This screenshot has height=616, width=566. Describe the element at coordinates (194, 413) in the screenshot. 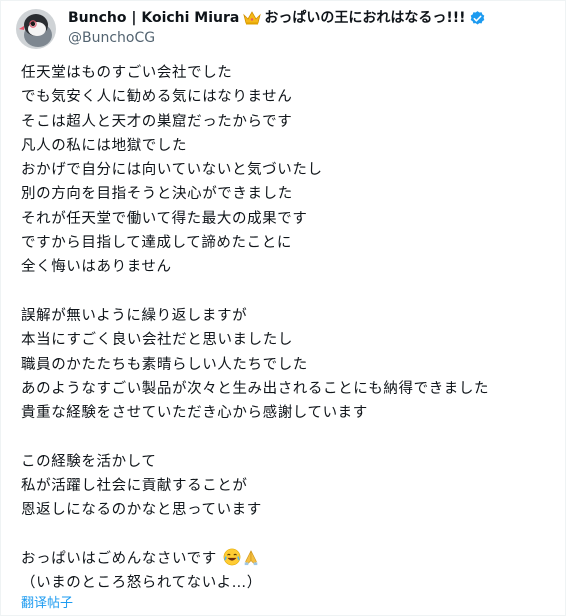

I see `text-line: 貴重な経験をさせていただき心から感謝しています` at that location.